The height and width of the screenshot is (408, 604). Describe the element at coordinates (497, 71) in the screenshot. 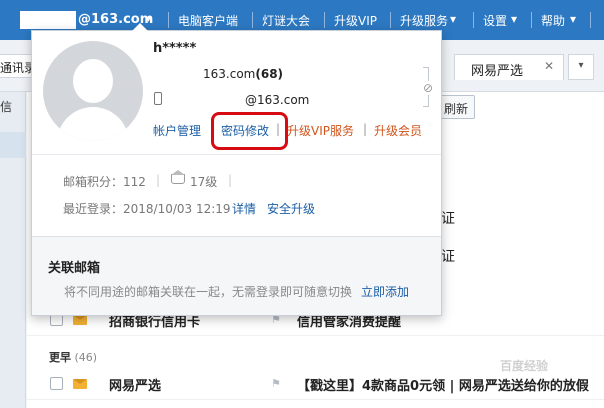

I see `tab-label: 网易严选` at that location.